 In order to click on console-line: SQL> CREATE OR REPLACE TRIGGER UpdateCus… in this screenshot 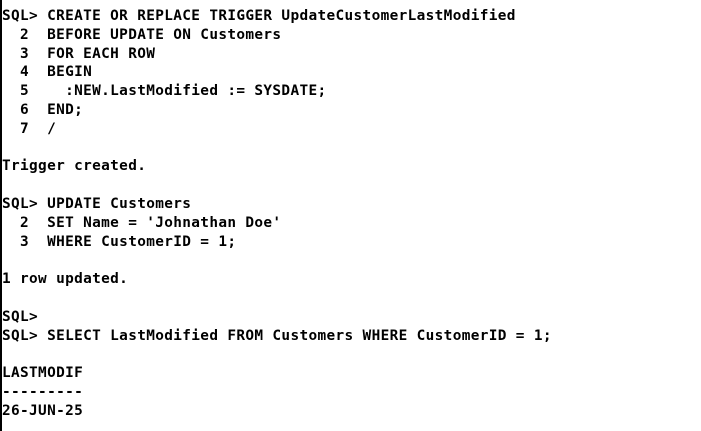, I will do `click(259, 16)`.